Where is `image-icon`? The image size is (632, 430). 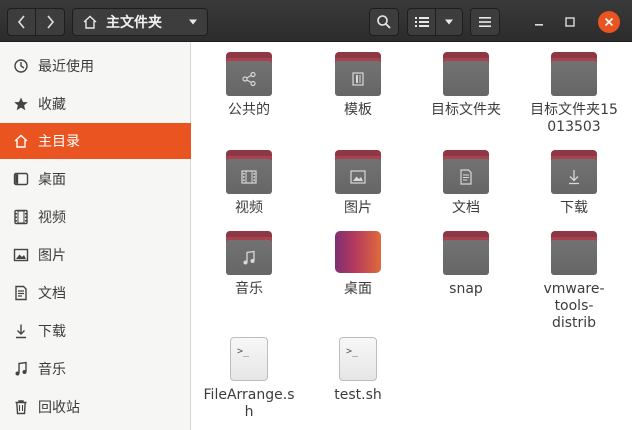 image-icon is located at coordinates (21, 255).